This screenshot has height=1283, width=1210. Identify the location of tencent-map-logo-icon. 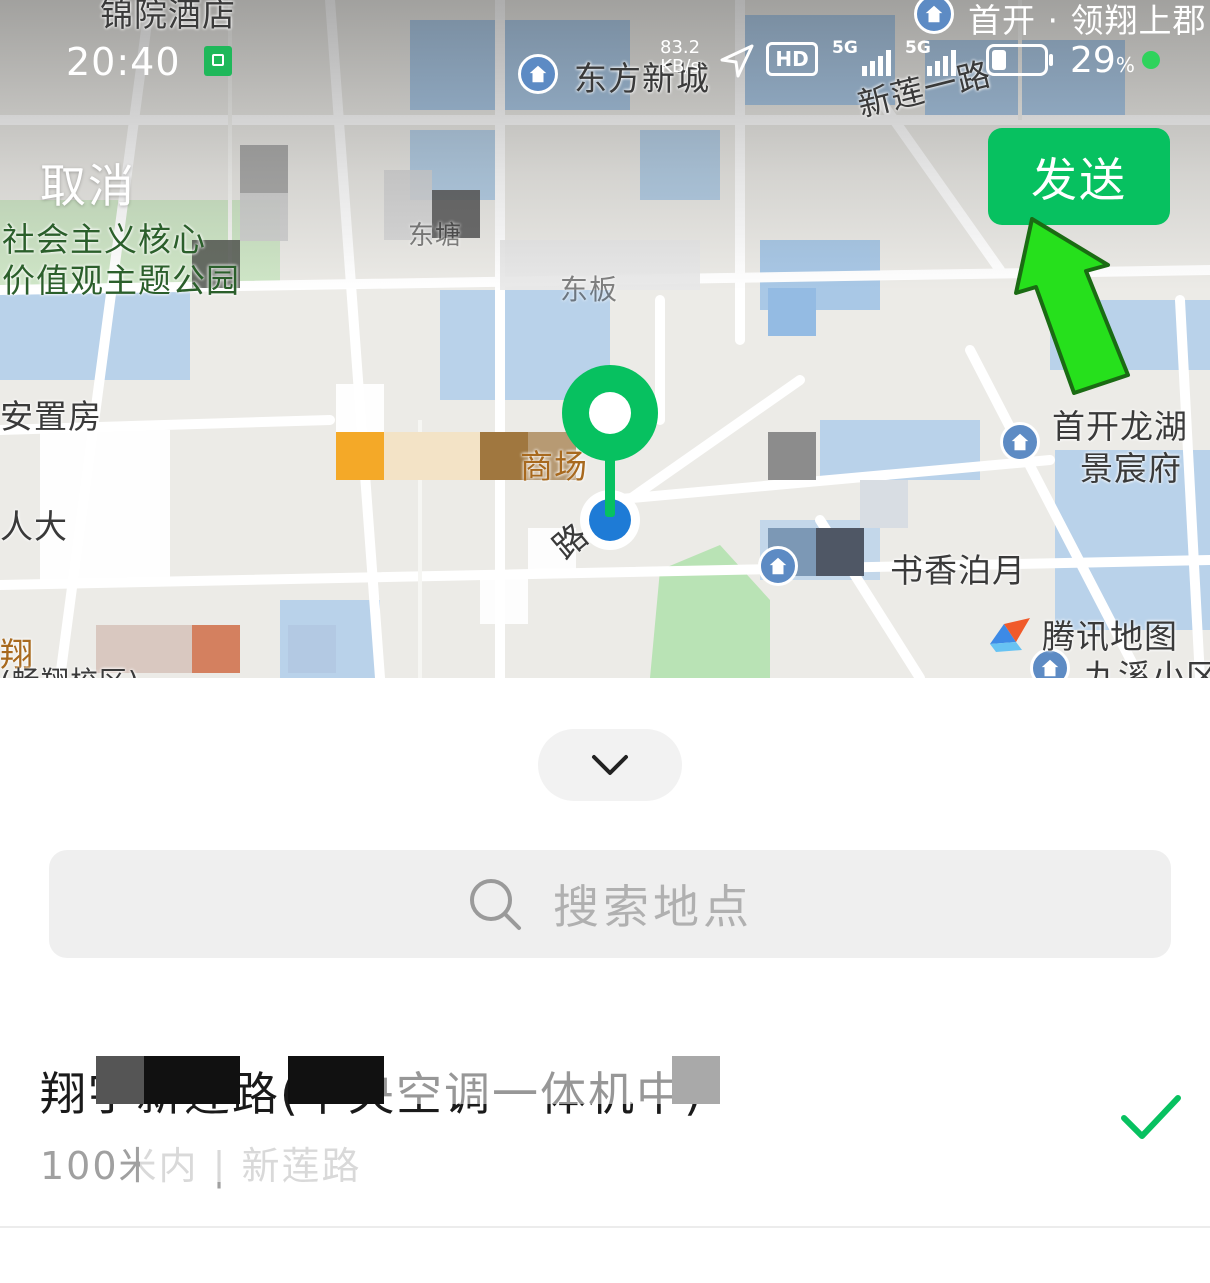
(1010, 635).